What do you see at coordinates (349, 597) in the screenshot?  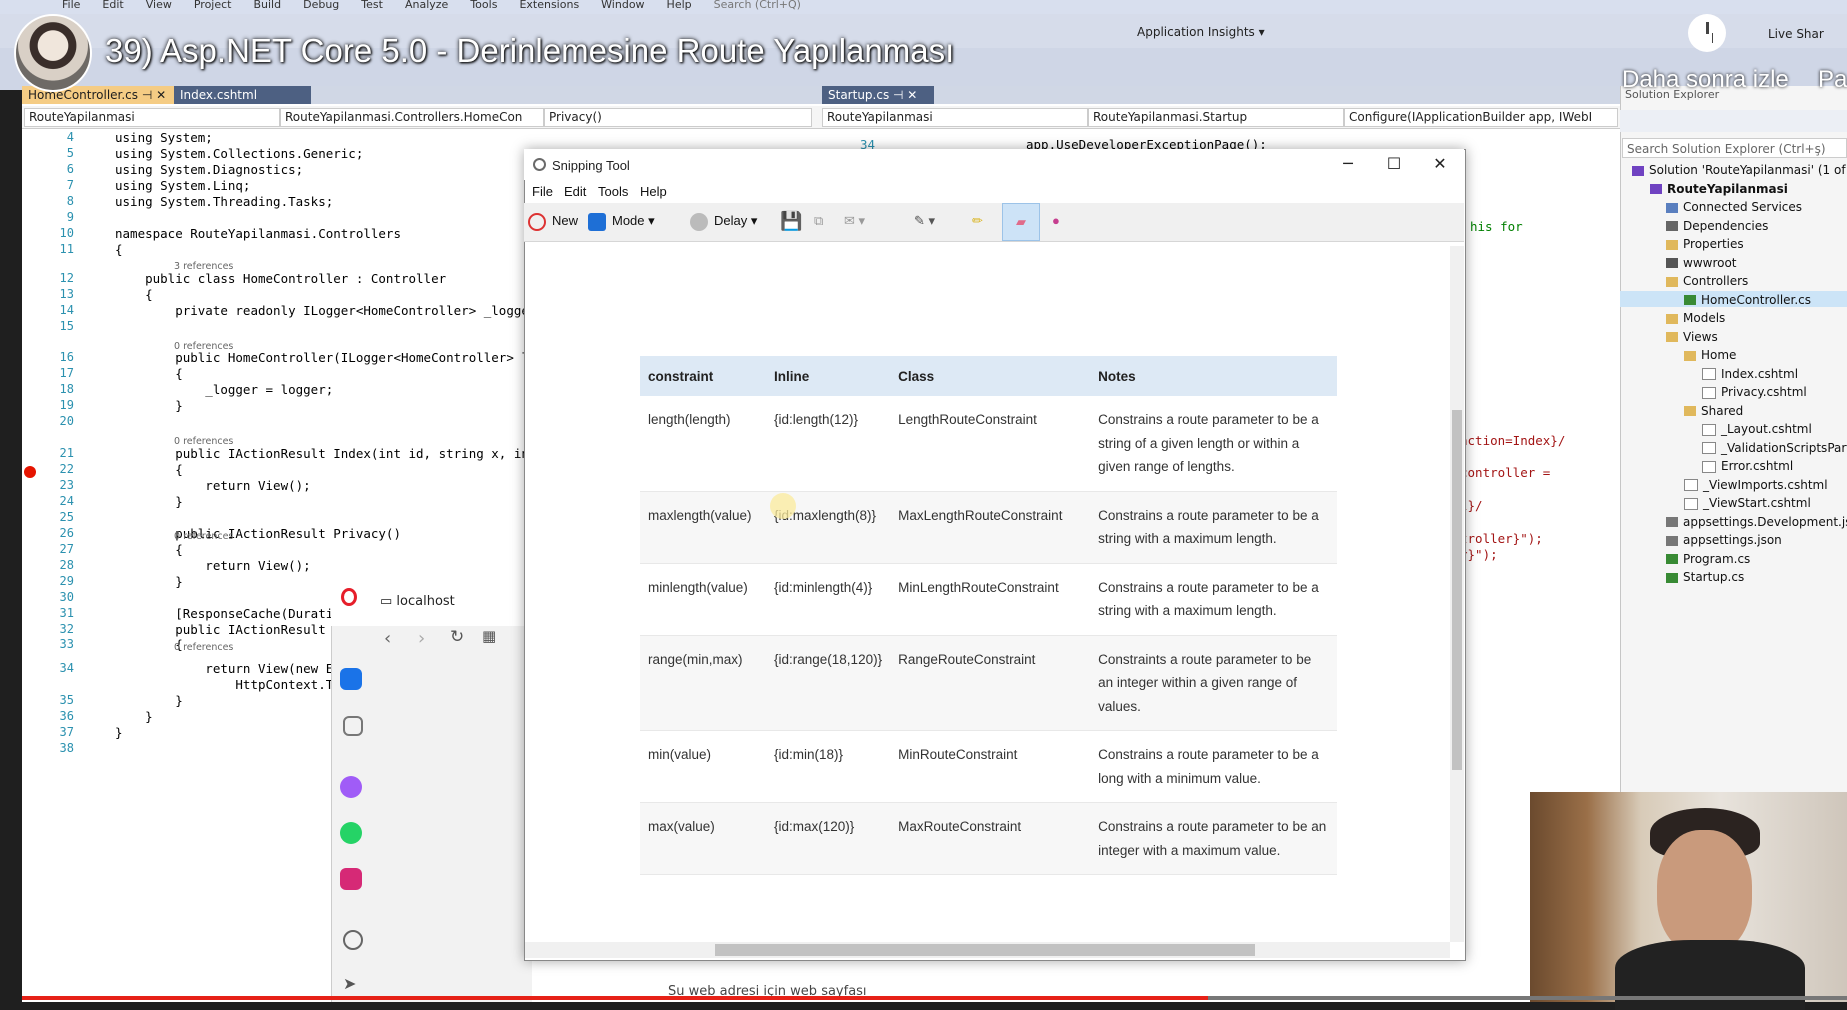 I see `opera-logo-icon` at bounding box center [349, 597].